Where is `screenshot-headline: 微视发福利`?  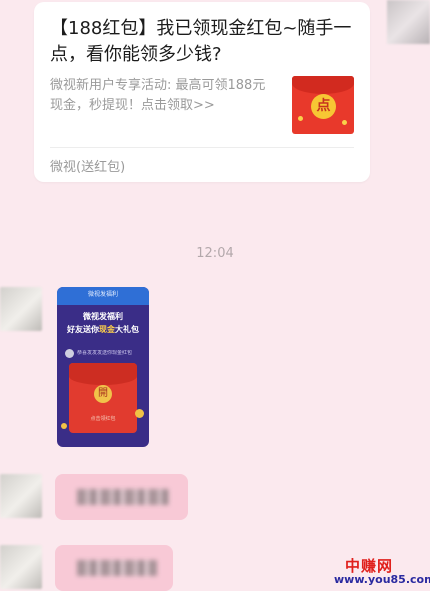 screenshot-headline: 微视发福利 is located at coordinates (103, 316).